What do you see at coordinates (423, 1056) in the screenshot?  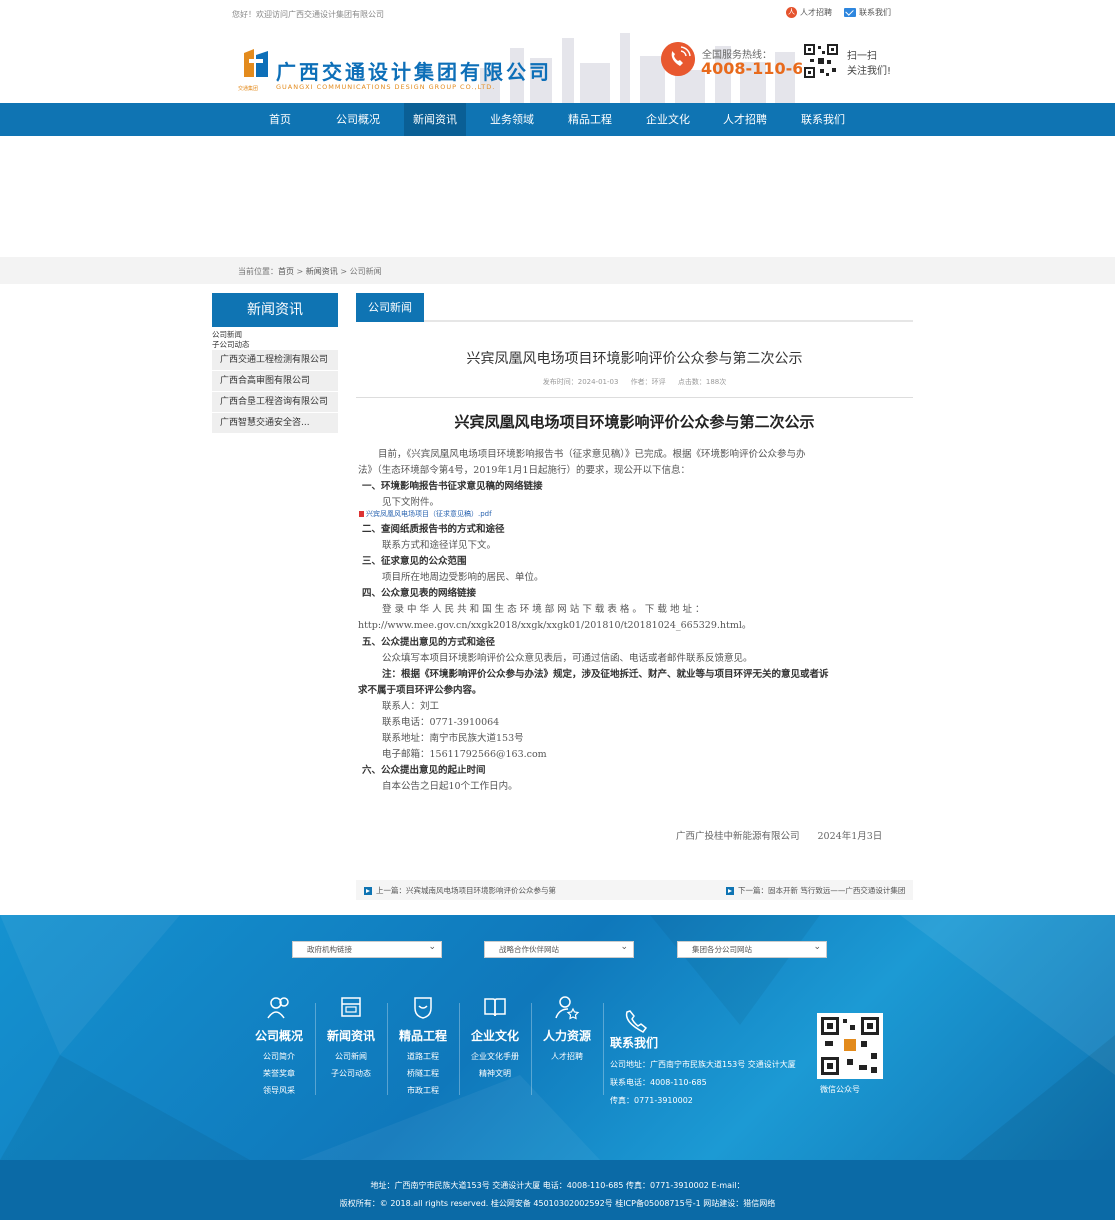 I see `footer-link: 道路工程` at bounding box center [423, 1056].